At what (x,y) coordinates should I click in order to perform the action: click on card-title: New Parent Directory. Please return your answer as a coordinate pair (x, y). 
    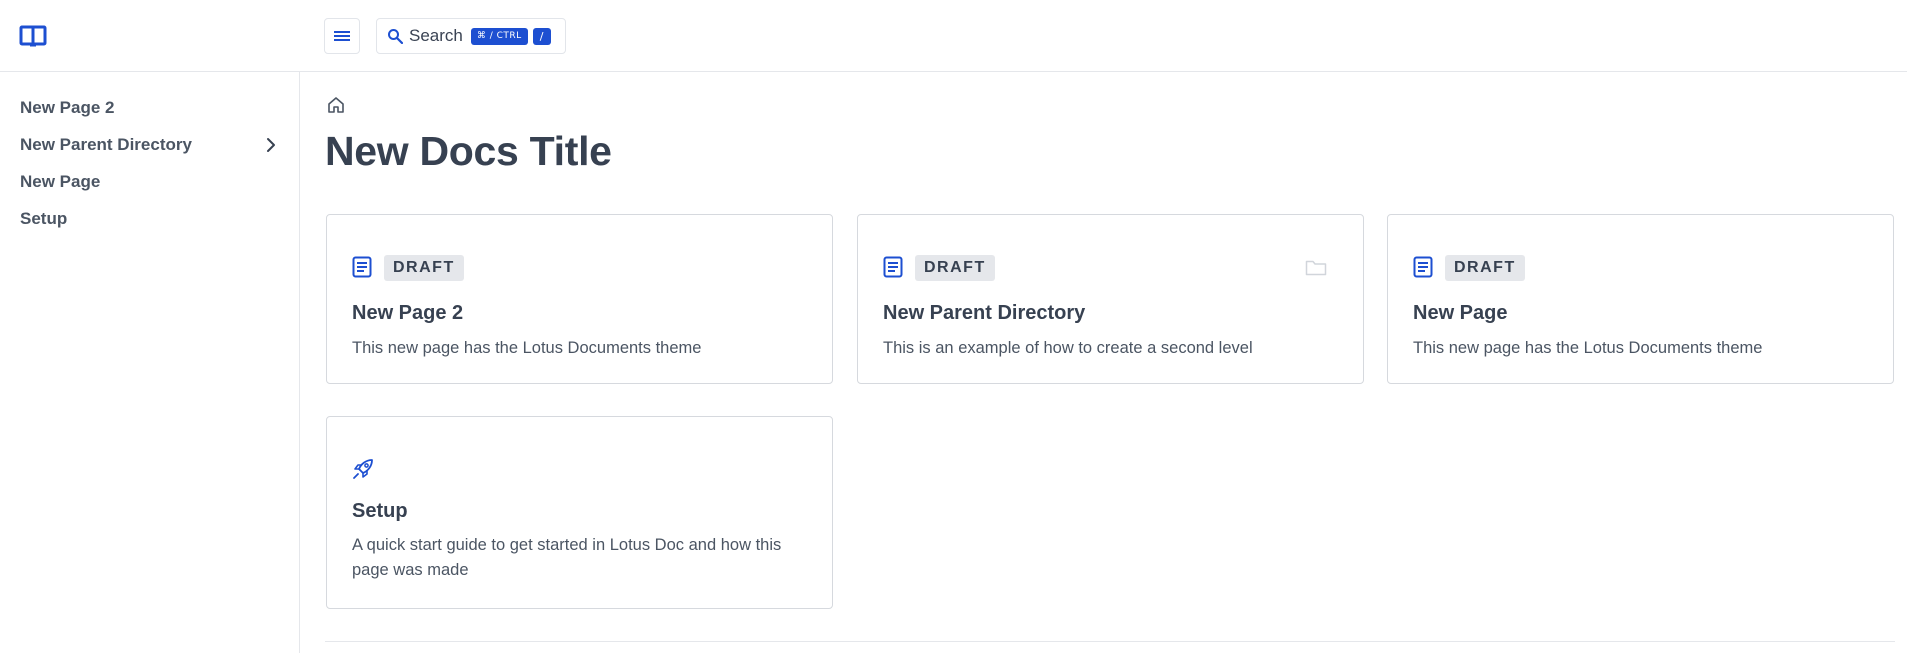
    Looking at the image, I should click on (984, 313).